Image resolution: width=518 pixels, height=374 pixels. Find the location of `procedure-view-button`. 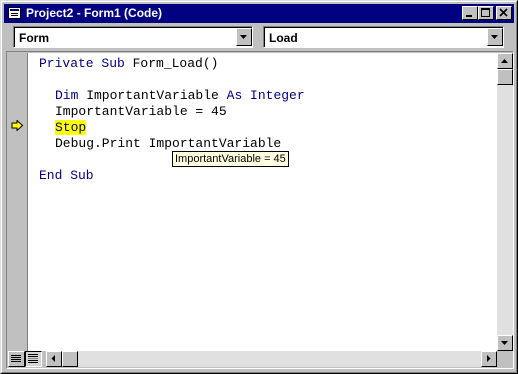

procedure-view-button is located at coordinates (16, 359).